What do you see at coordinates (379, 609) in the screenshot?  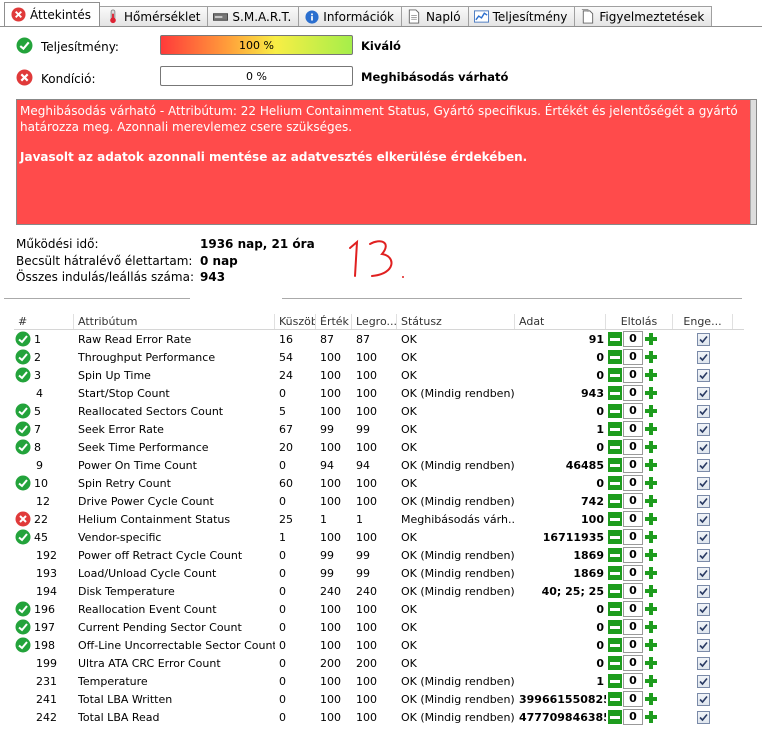 I see `table-row: 196 Reallocation Event Count 0 100 100 OK 0 0` at bounding box center [379, 609].